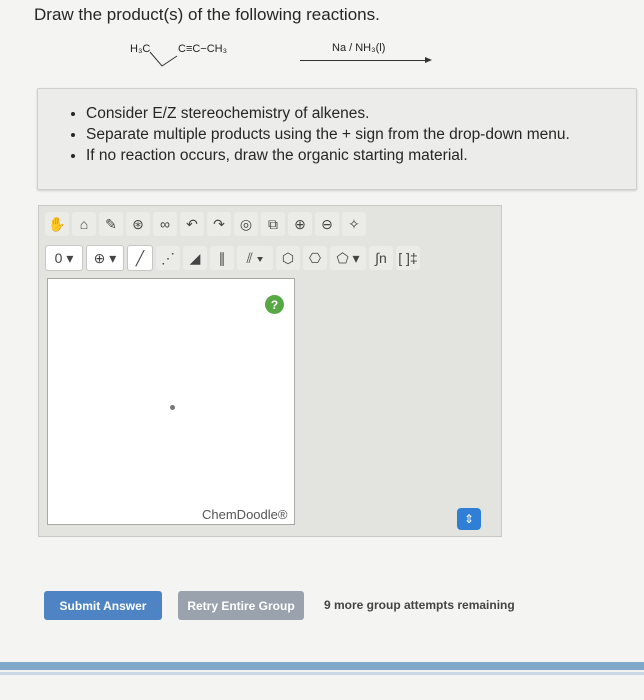  Describe the element at coordinates (138, 224) in the screenshot. I see `ring-icon: ⊛` at that location.